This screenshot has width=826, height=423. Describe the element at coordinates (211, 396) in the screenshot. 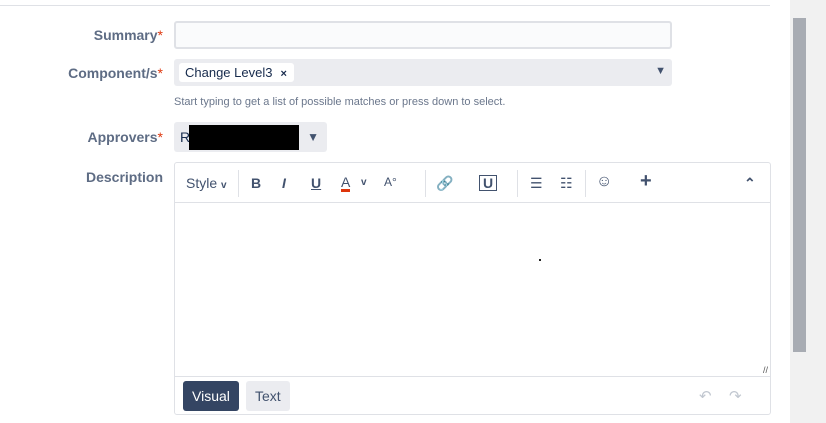

I see `visual-mode-button: Visual` at that location.